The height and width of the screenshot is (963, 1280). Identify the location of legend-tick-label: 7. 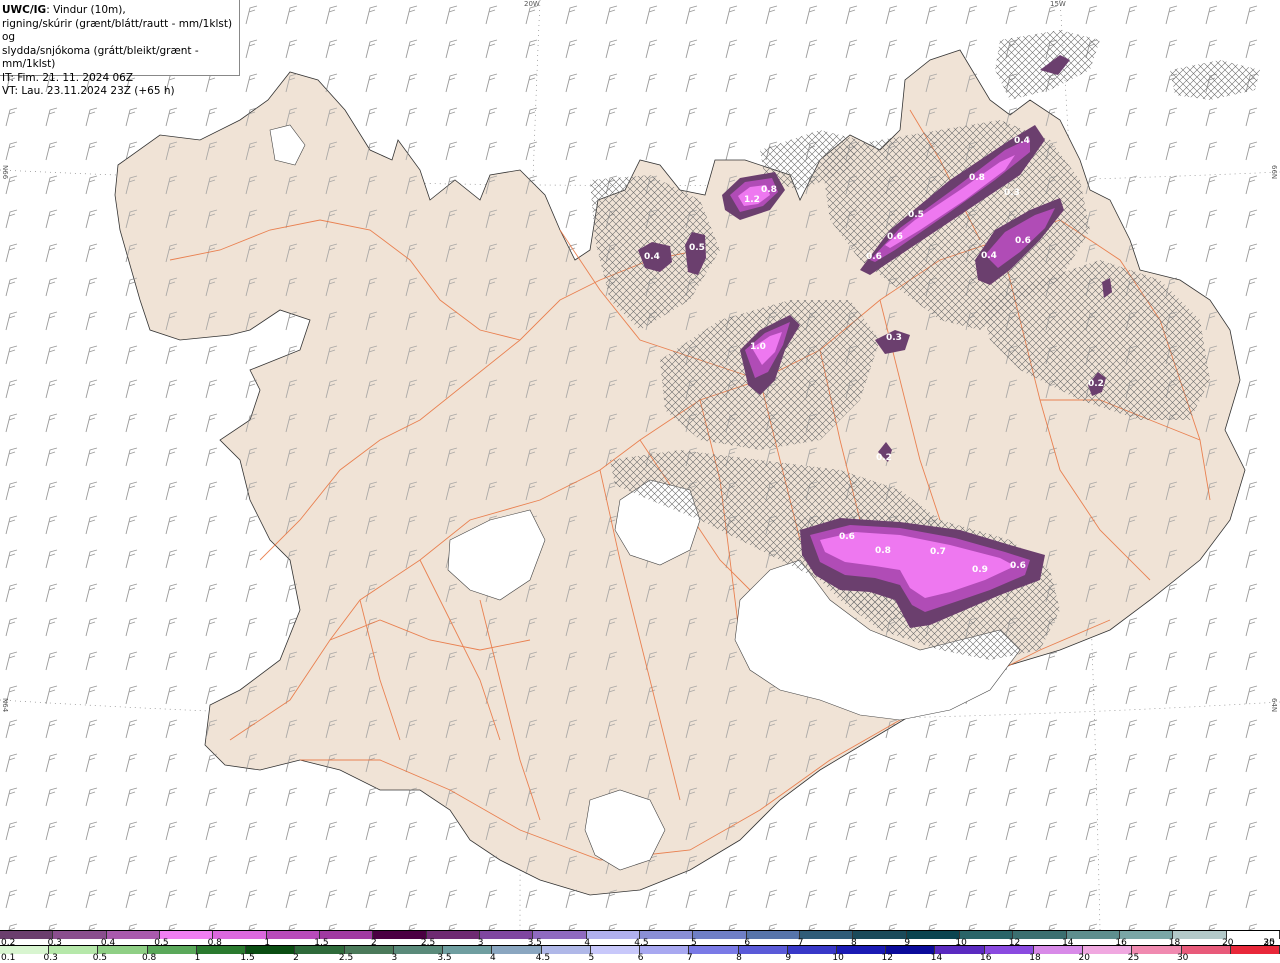
(689, 958).